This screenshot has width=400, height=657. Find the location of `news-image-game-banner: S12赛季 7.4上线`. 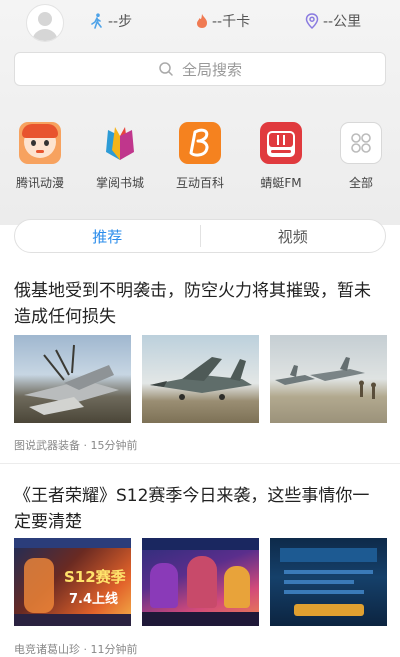

news-image-game-banner: S12赛季 7.4上线 is located at coordinates (72, 582).